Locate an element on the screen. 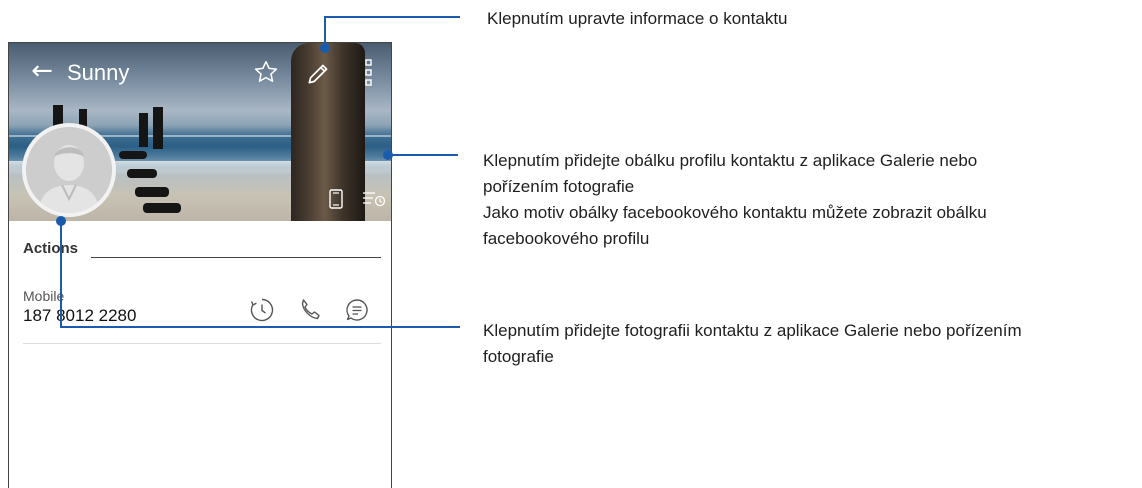 The width and height of the screenshot is (1142, 488). callout-line-cover is located at coordinates (423, 155).